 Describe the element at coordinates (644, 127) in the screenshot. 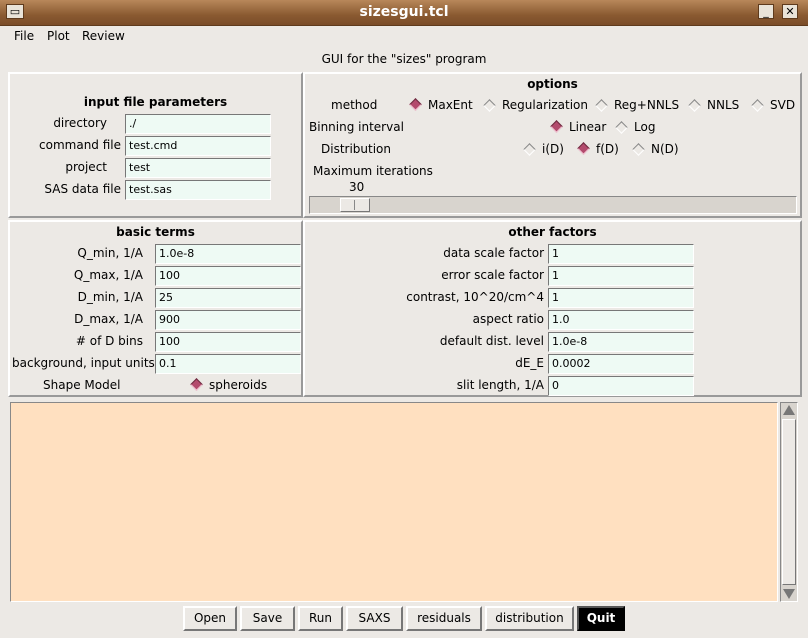

I see `binning-option-log: Log` at that location.